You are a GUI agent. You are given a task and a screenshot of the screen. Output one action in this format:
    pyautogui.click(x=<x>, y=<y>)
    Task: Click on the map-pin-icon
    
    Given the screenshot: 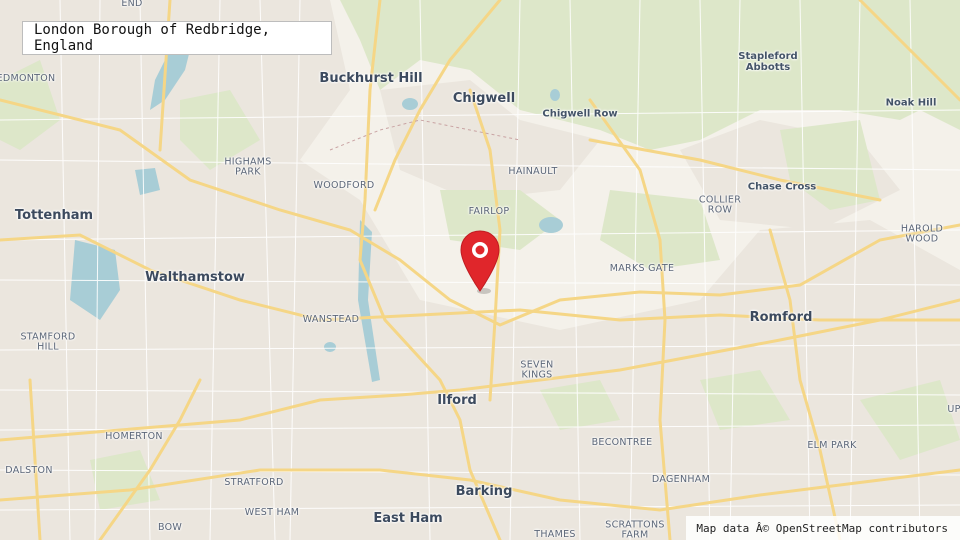 What is the action you would take?
    pyautogui.click(x=482, y=262)
    